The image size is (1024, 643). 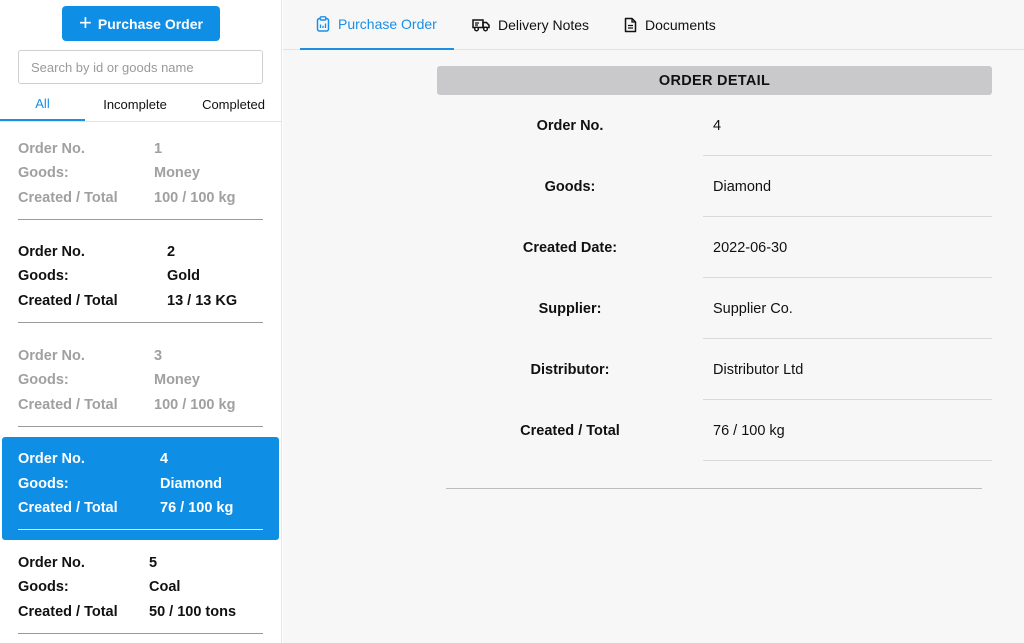 I want to click on detail-row-supplier: Supplier: Supplier Co., so click(x=714, y=308).